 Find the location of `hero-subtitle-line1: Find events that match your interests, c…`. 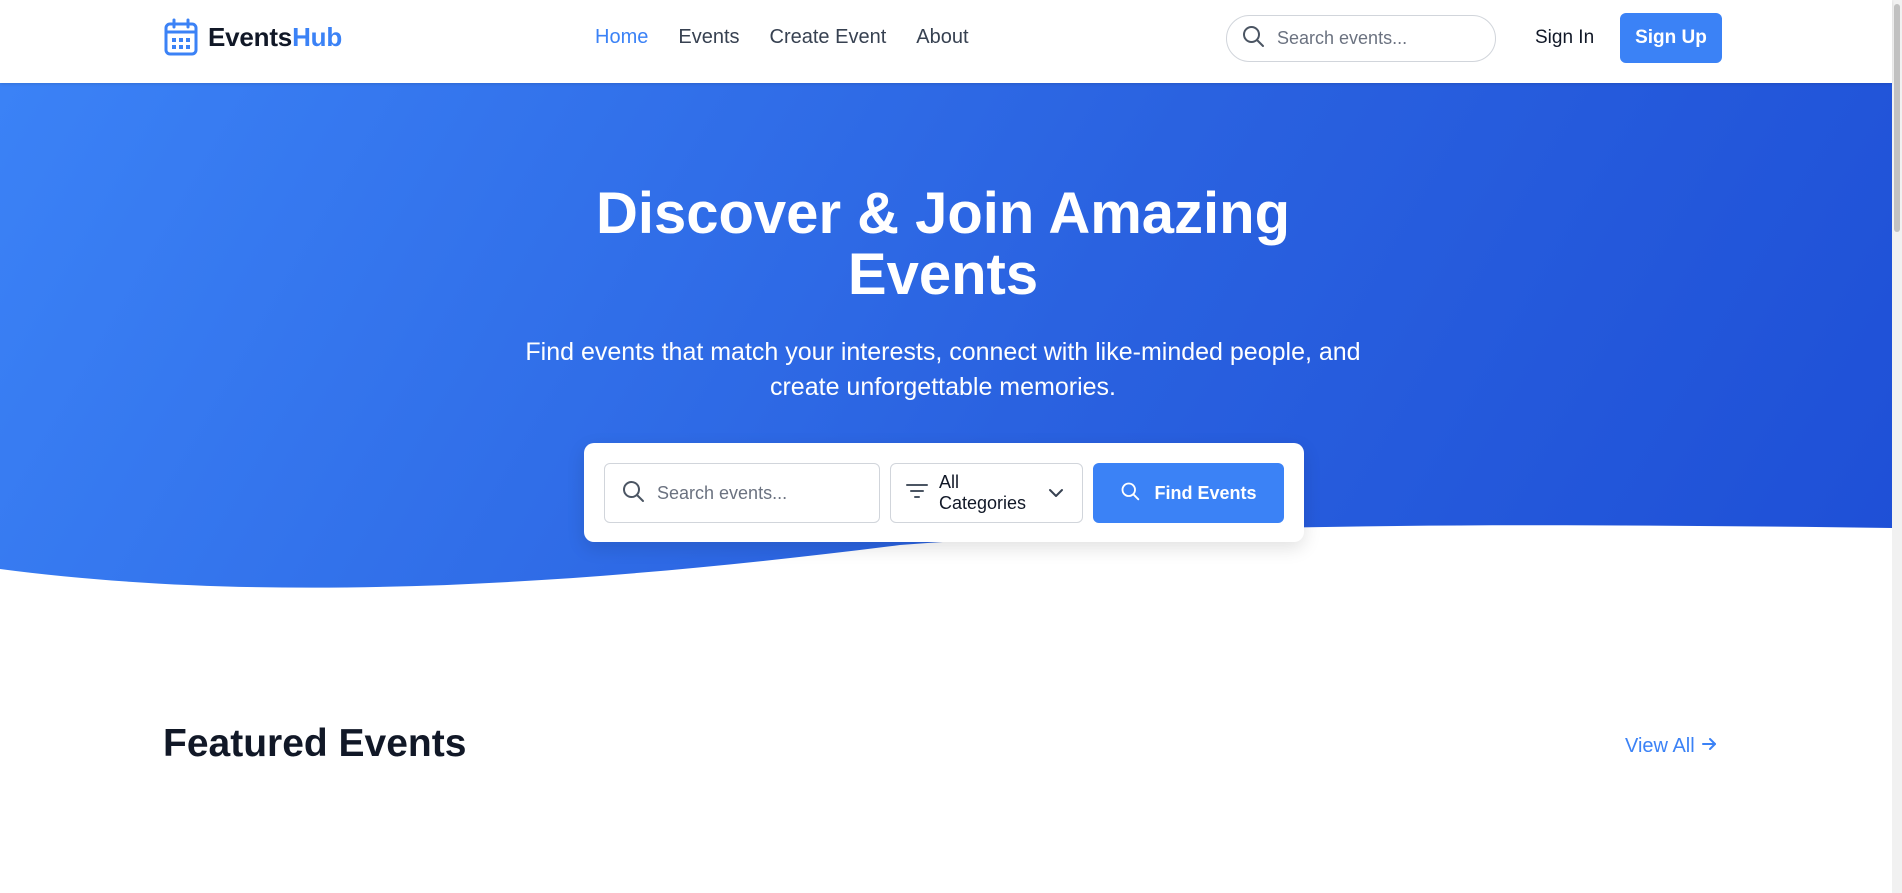

hero-subtitle-line1: Find events that match your interests, c… is located at coordinates (943, 352).